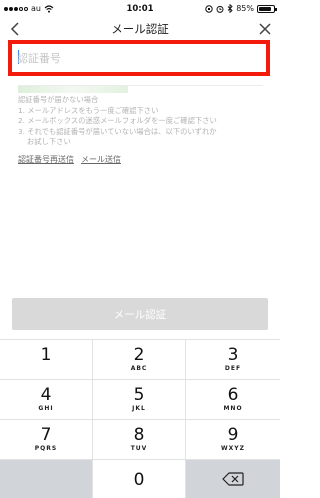  What do you see at coordinates (49, 141) in the screenshot?
I see `help-line: お試し下さい` at bounding box center [49, 141].